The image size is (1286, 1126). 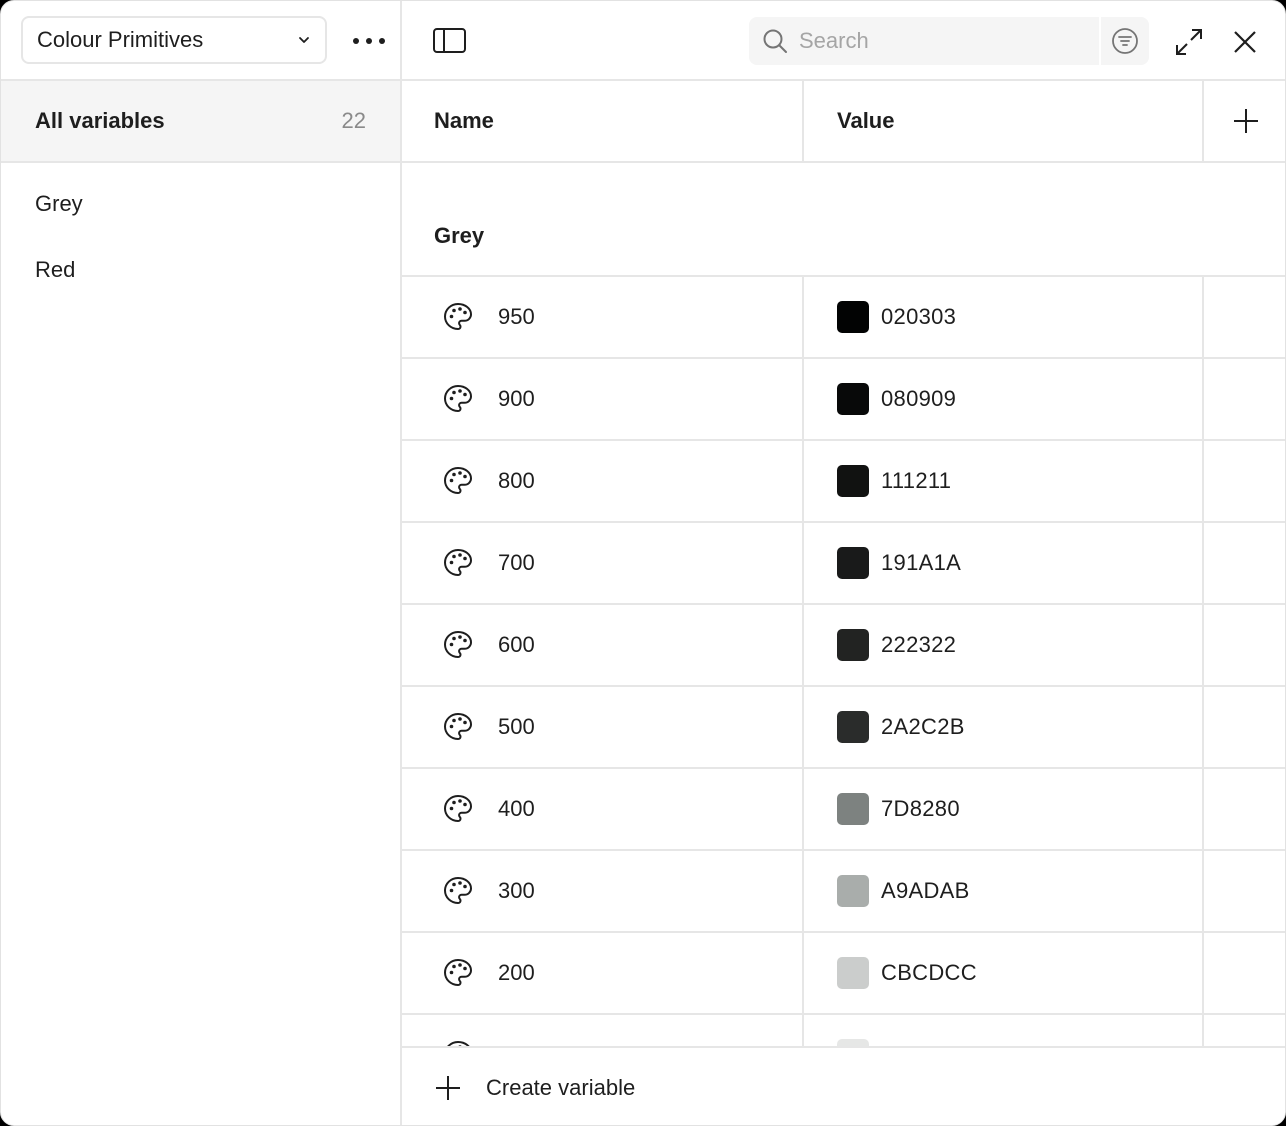 I want to click on filter-button, so click(x=1125, y=41).